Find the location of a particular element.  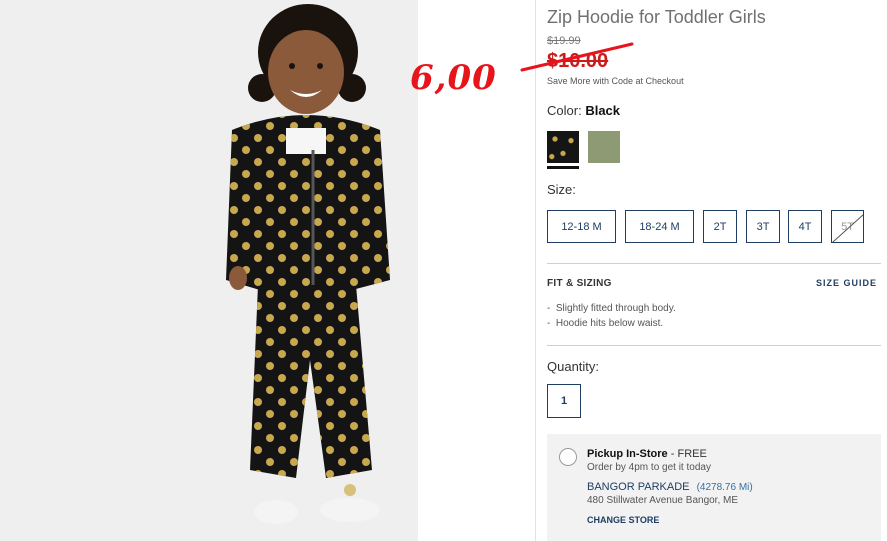

size-option-3t: 3T is located at coordinates (763, 226).